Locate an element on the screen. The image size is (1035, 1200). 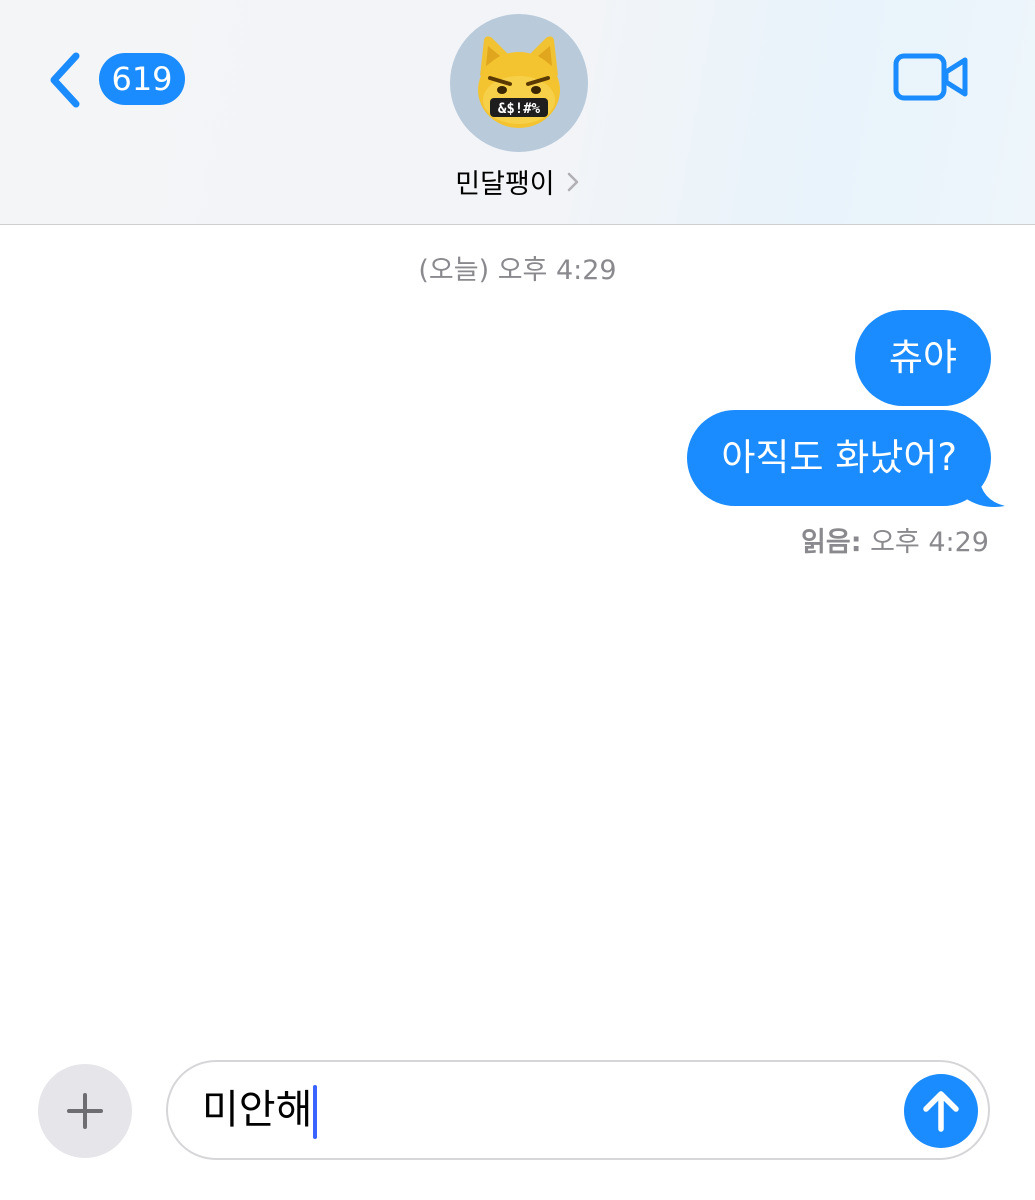
text-caret is located at coordinates (315, 1112).